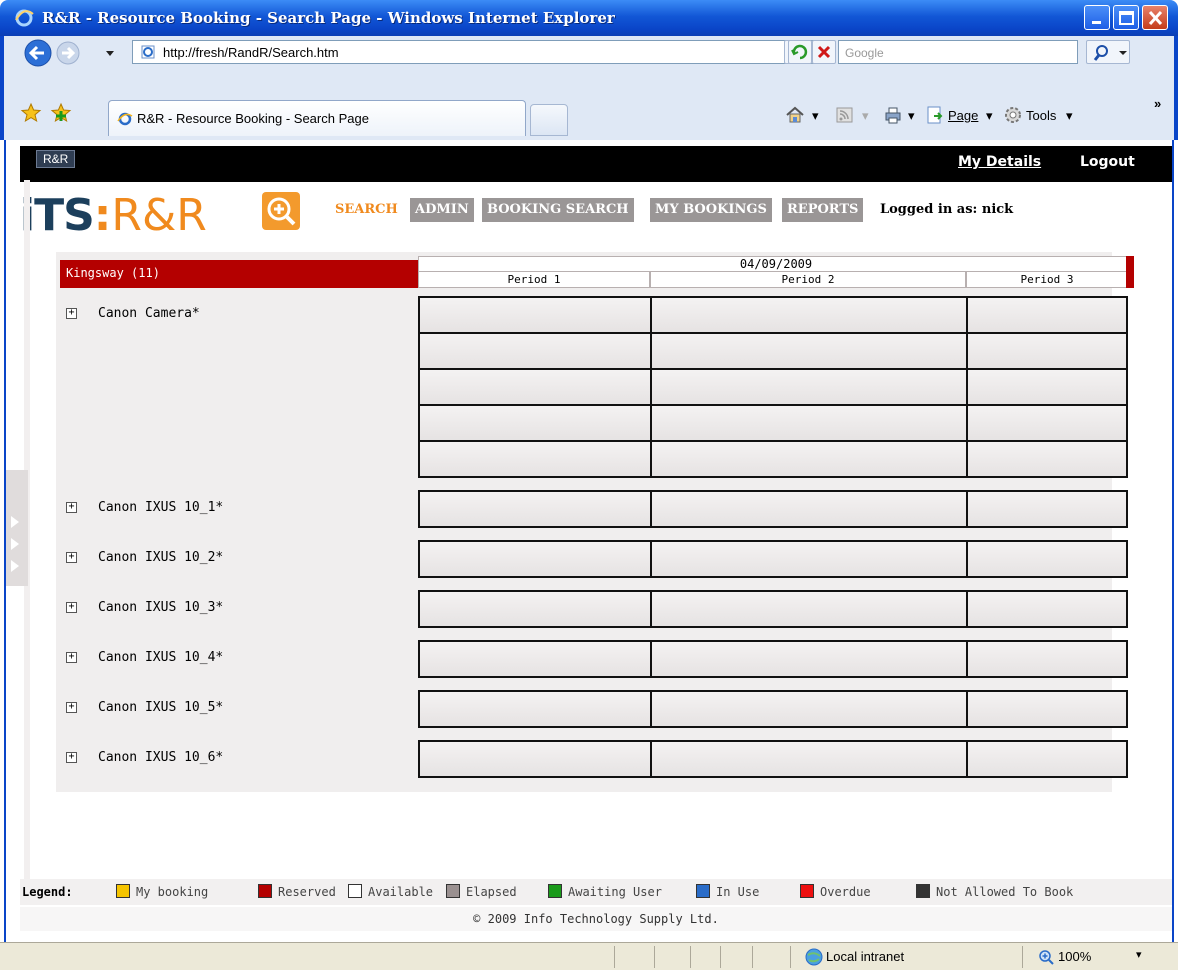 The height and width of the screenshot is (970, 1178). What do you see at coordinates (1108, 52) in the screenshot?
I see `search-button` at bounding box center [1108, 52].